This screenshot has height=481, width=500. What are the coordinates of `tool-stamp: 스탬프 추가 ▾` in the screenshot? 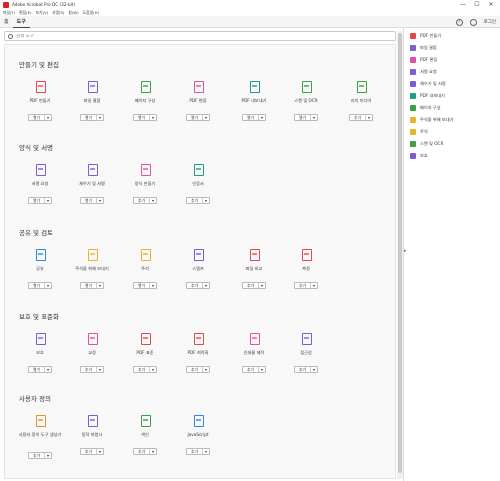 It's located at (198, 269).